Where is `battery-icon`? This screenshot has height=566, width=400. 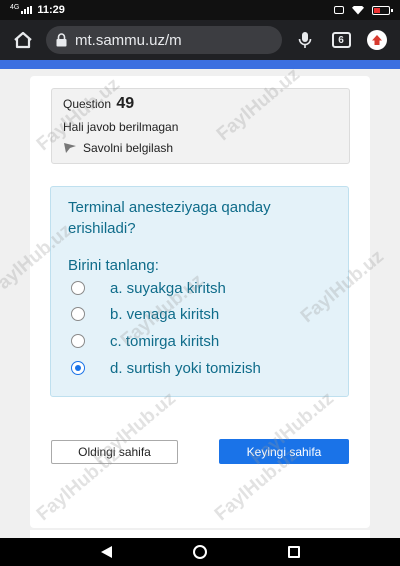 battery-icon is located at coordinates (382, 10).